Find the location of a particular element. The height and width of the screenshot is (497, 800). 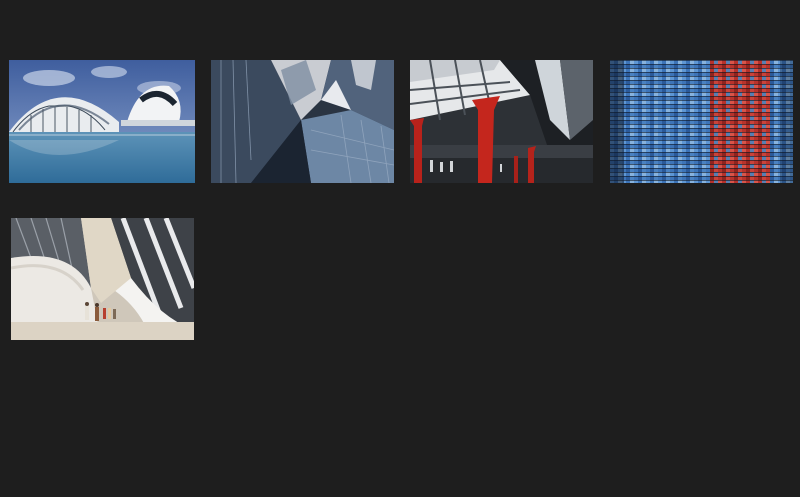

curved-white-building-over-water-photo is located at coordinates (102, 121).